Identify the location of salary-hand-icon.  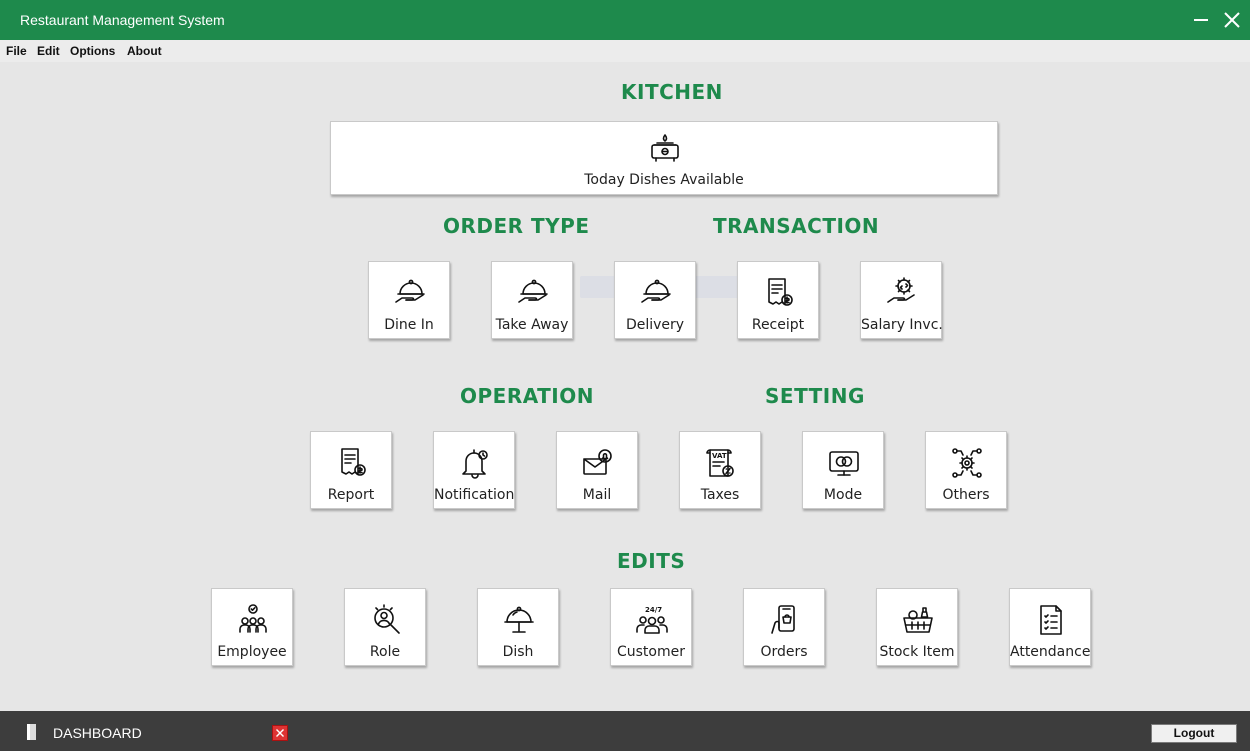
(901, 290).